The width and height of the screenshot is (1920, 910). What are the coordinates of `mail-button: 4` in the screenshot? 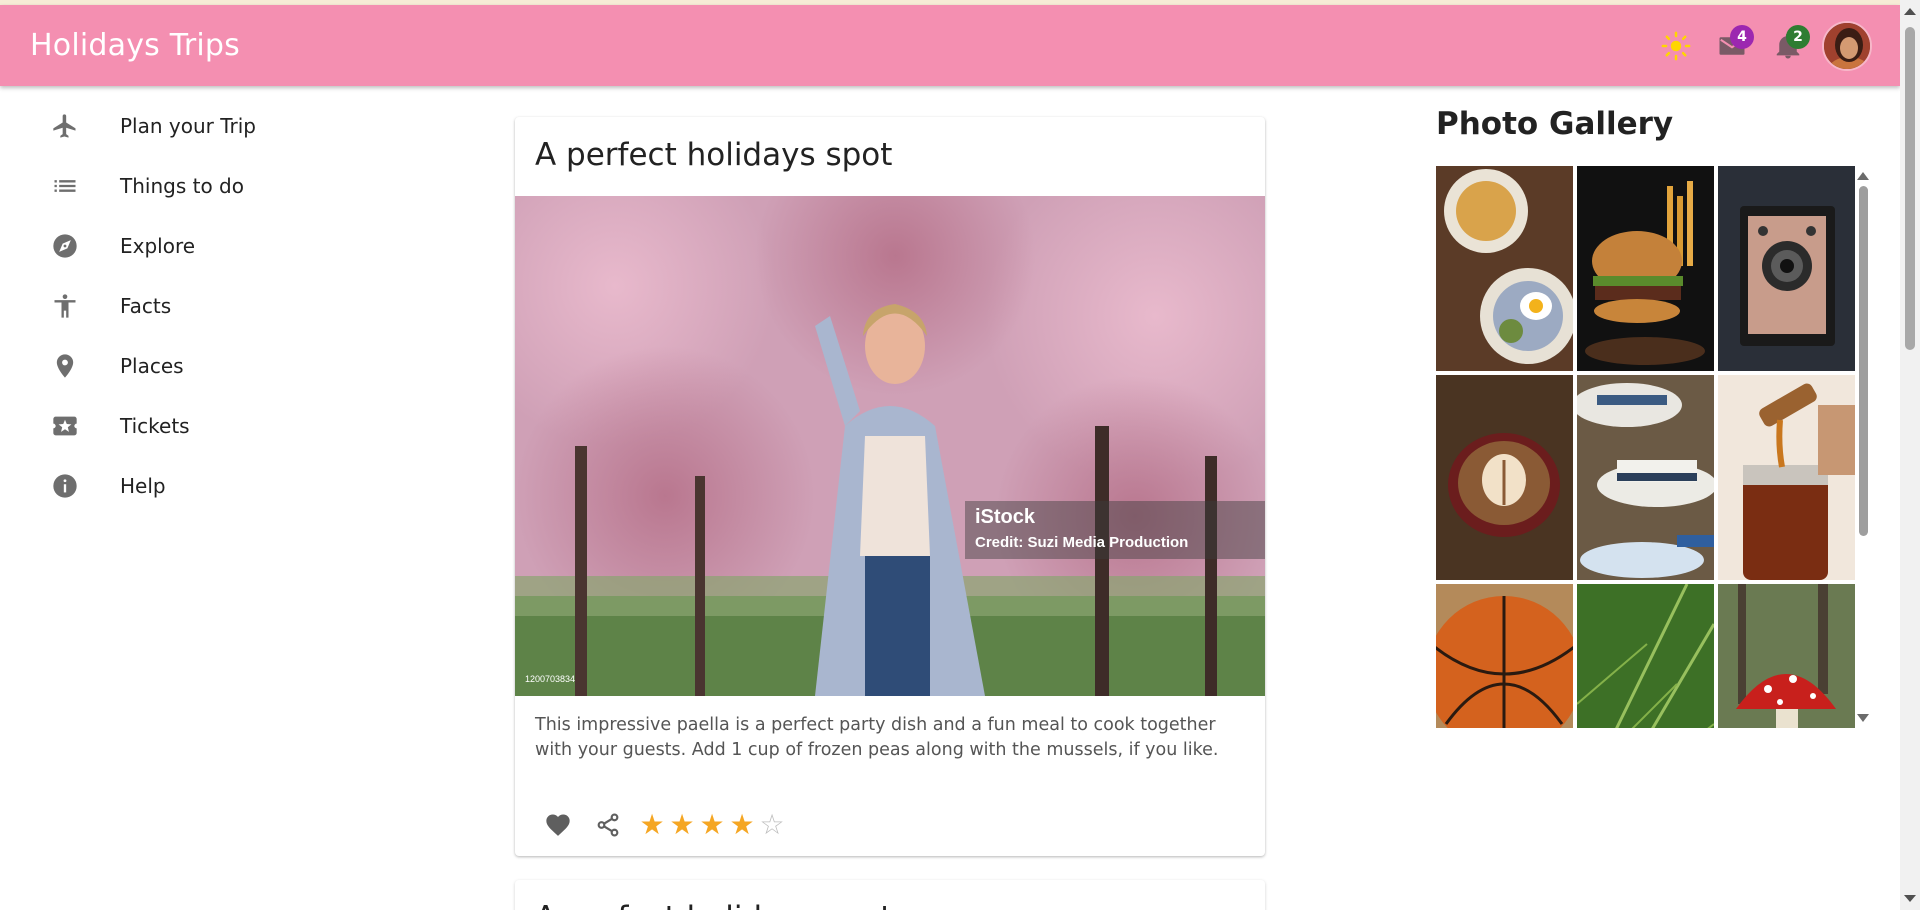 It's located at (1732, 46).